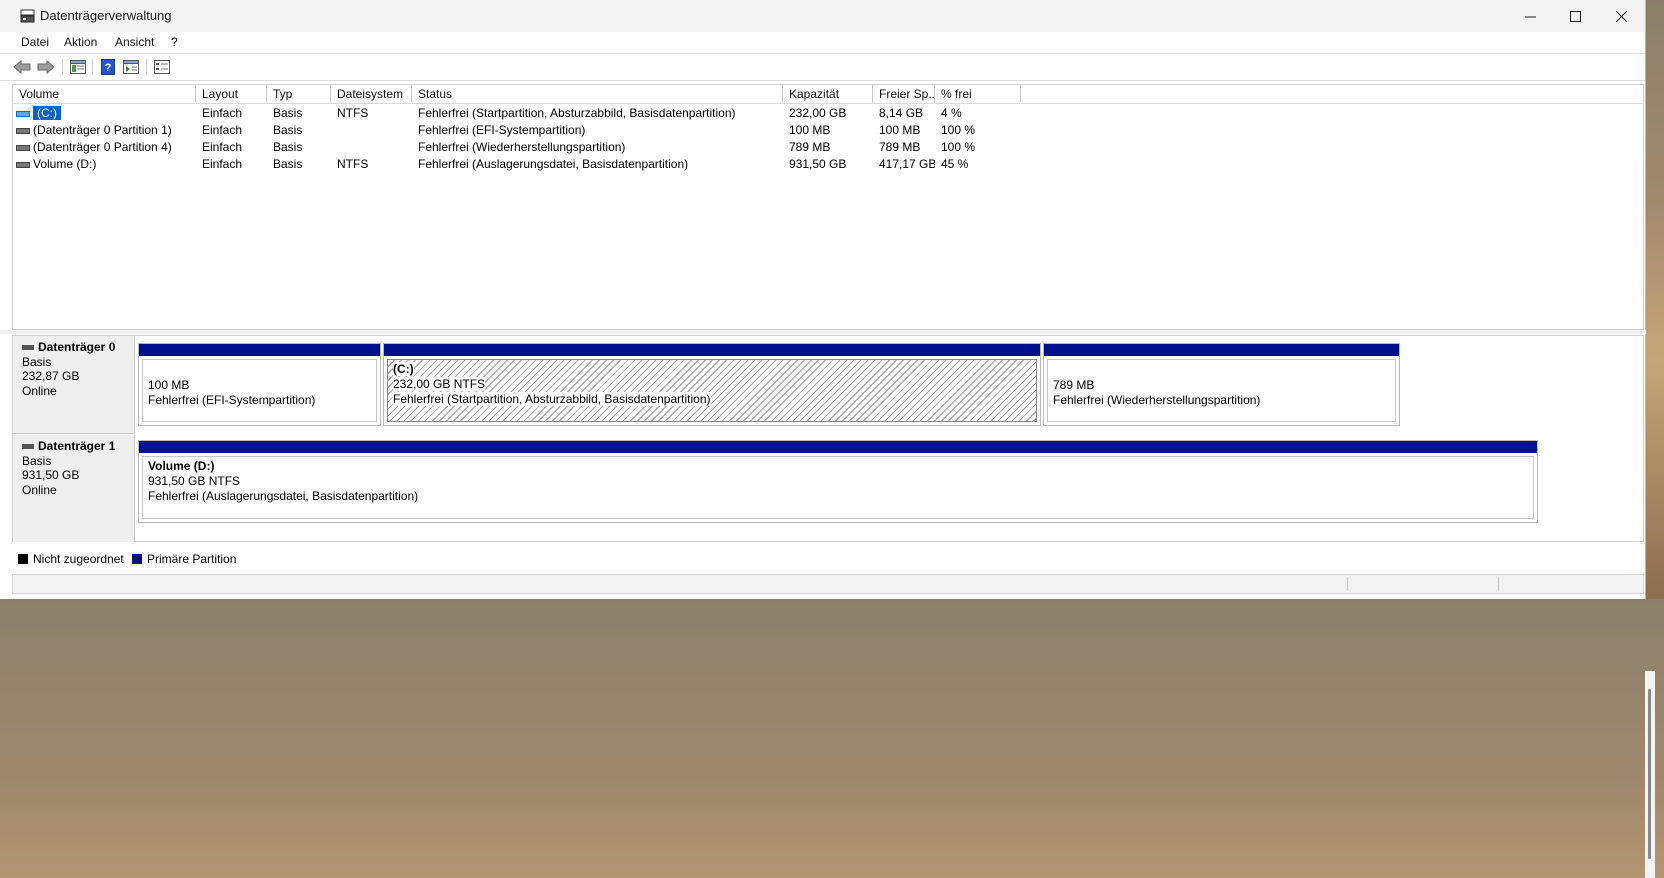 This screenshot has width=1664, height=878. What do you see at coordinates (958, 147) in the screenshot?
I see `prozent-cell: 100 %` at bounding box center [958, 147].